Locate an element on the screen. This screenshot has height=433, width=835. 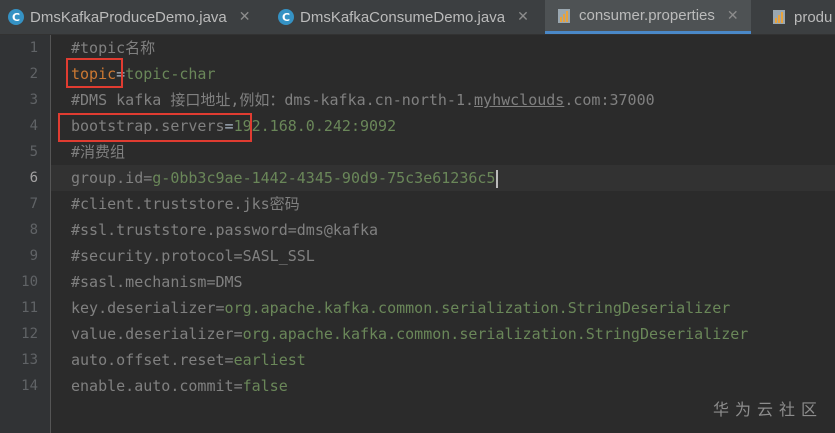
tab-label: DmsKafkaProduceDemo.java is located at coordinates (128, 17).